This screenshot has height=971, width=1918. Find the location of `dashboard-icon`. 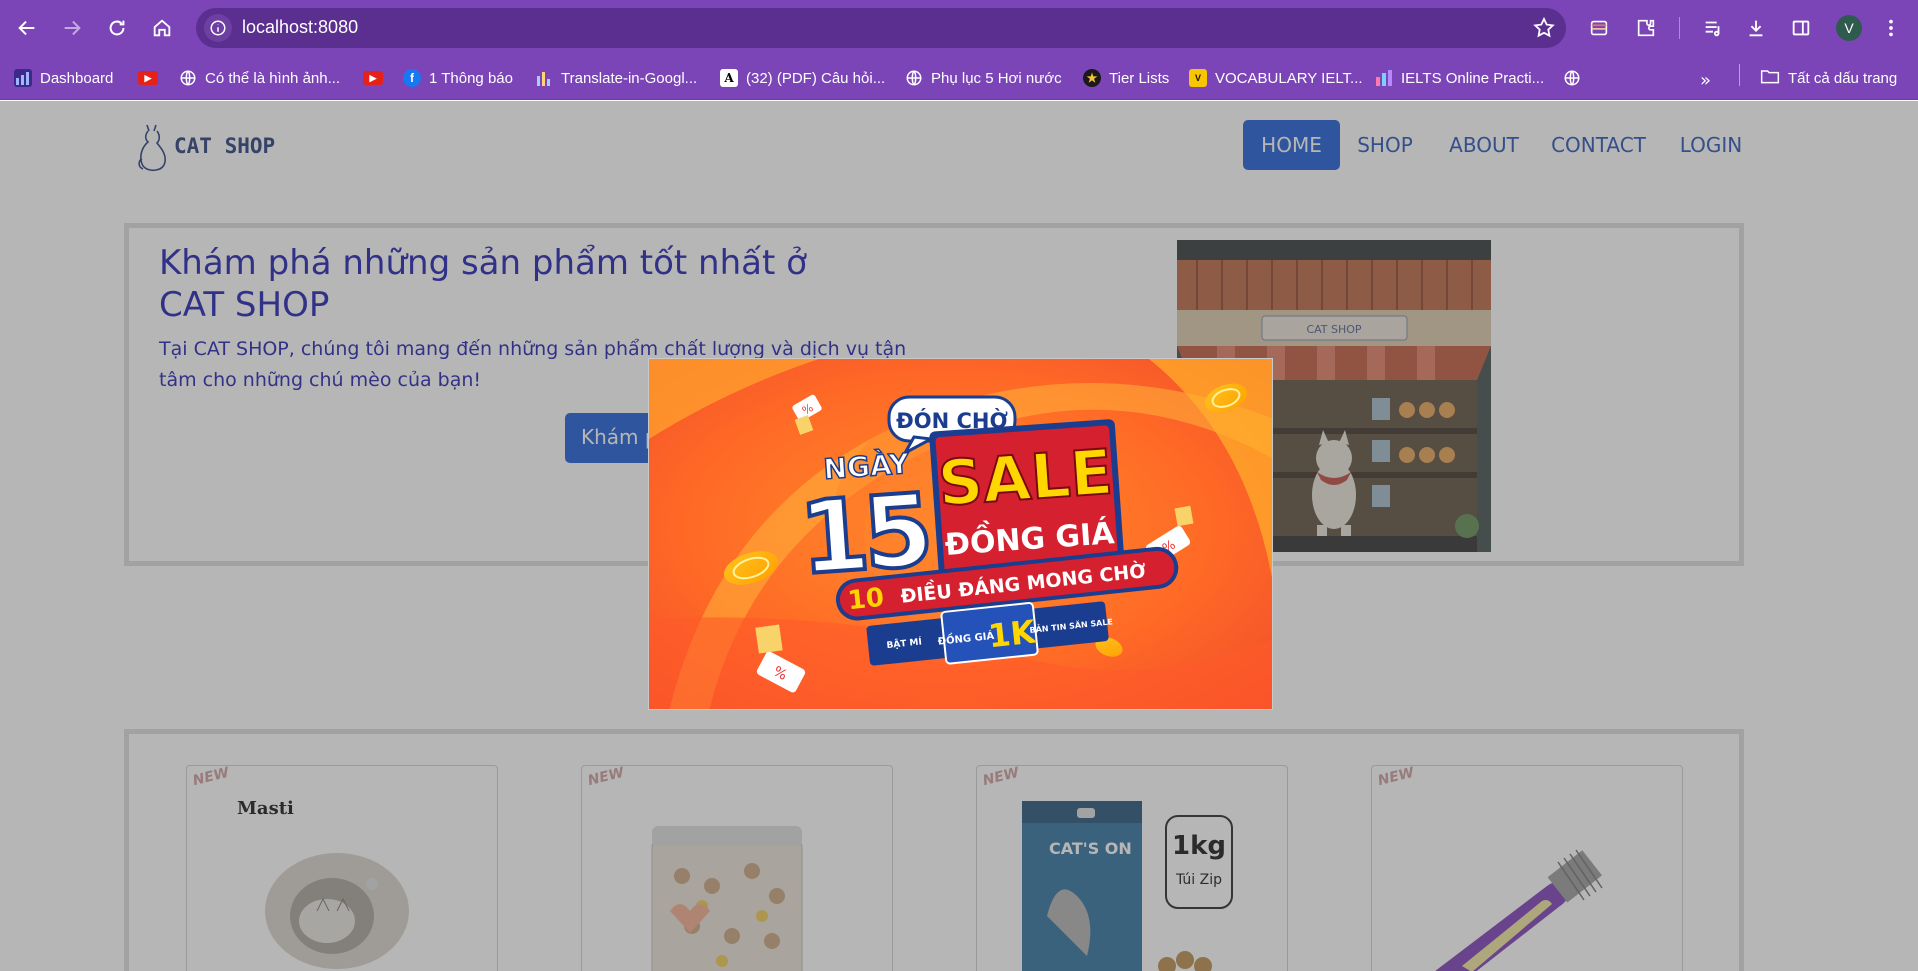

dashboard-icon is located at coordinates (23, 78).